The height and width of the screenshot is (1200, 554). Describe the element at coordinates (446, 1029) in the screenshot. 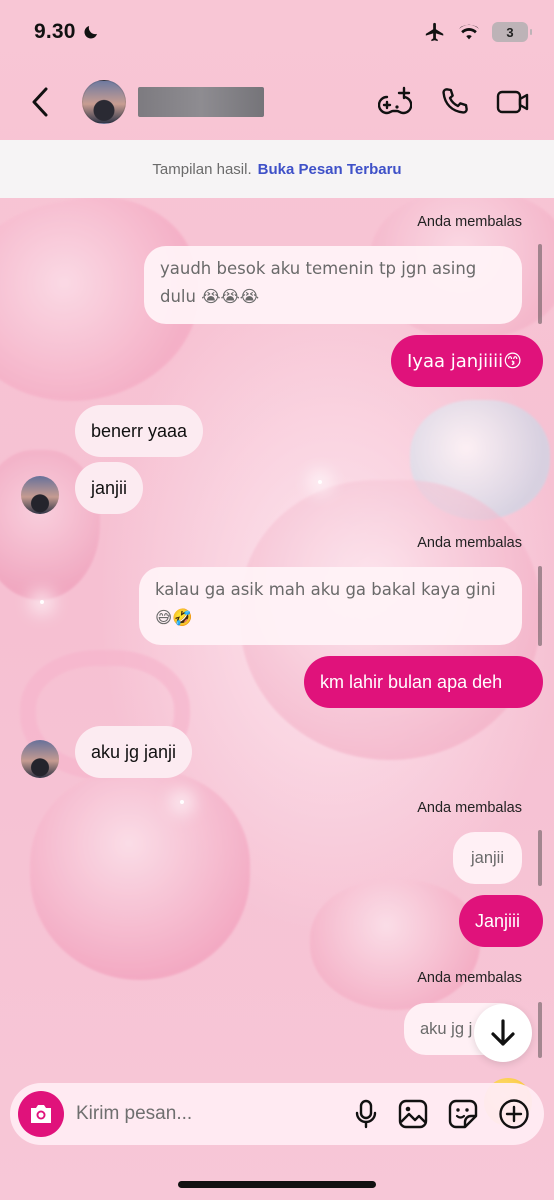

I see `quoted-message-text: aku jg j` at that location.